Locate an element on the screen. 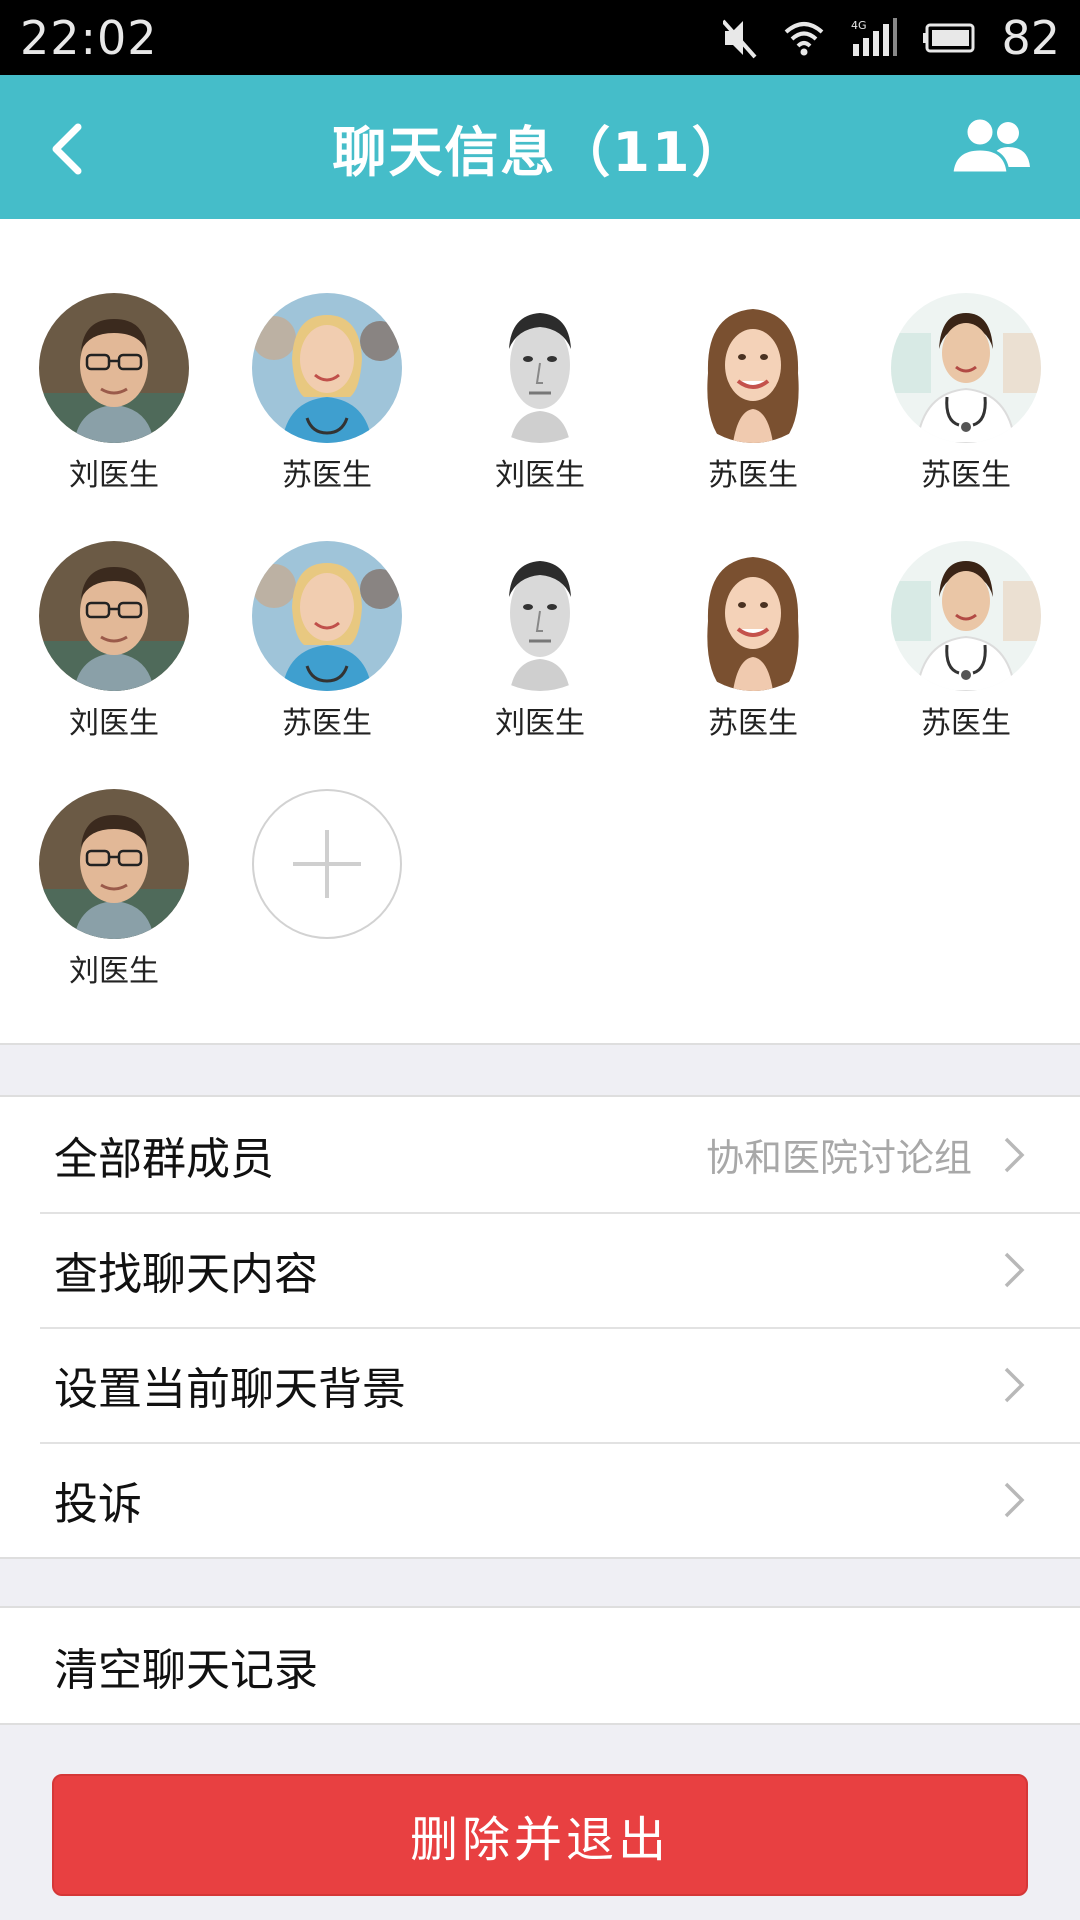  search-history-label: 查找聊天内容 is located at coordinates (186, 1274).